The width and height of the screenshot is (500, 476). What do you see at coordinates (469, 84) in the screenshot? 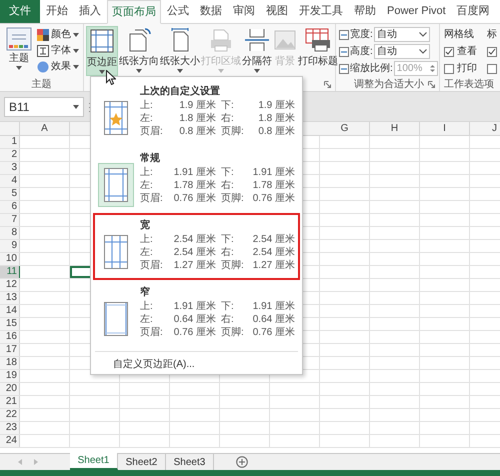
I see `group-label: 工作表选项` at bounding box center [469, 84].